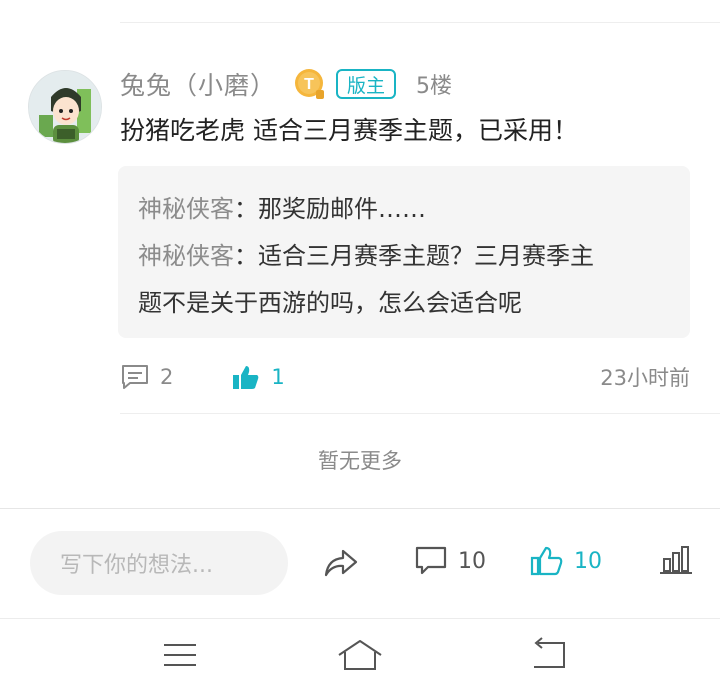 The height and width of the screenshot is (699, 720). Describe the element at coordinates (426, 256) in the screenshot. I see `reply-text: 适合三月赛季主题？三月赛季主` at that location.